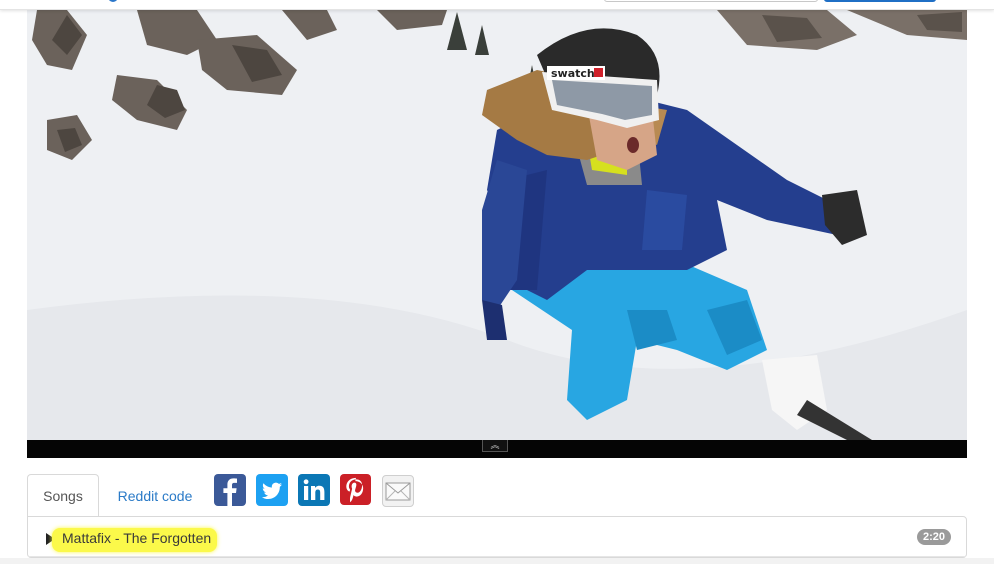  Describe the element at coordinates (155, 495) in the screenshot. I see `tab-reddit-code: Reddit code` at that location.